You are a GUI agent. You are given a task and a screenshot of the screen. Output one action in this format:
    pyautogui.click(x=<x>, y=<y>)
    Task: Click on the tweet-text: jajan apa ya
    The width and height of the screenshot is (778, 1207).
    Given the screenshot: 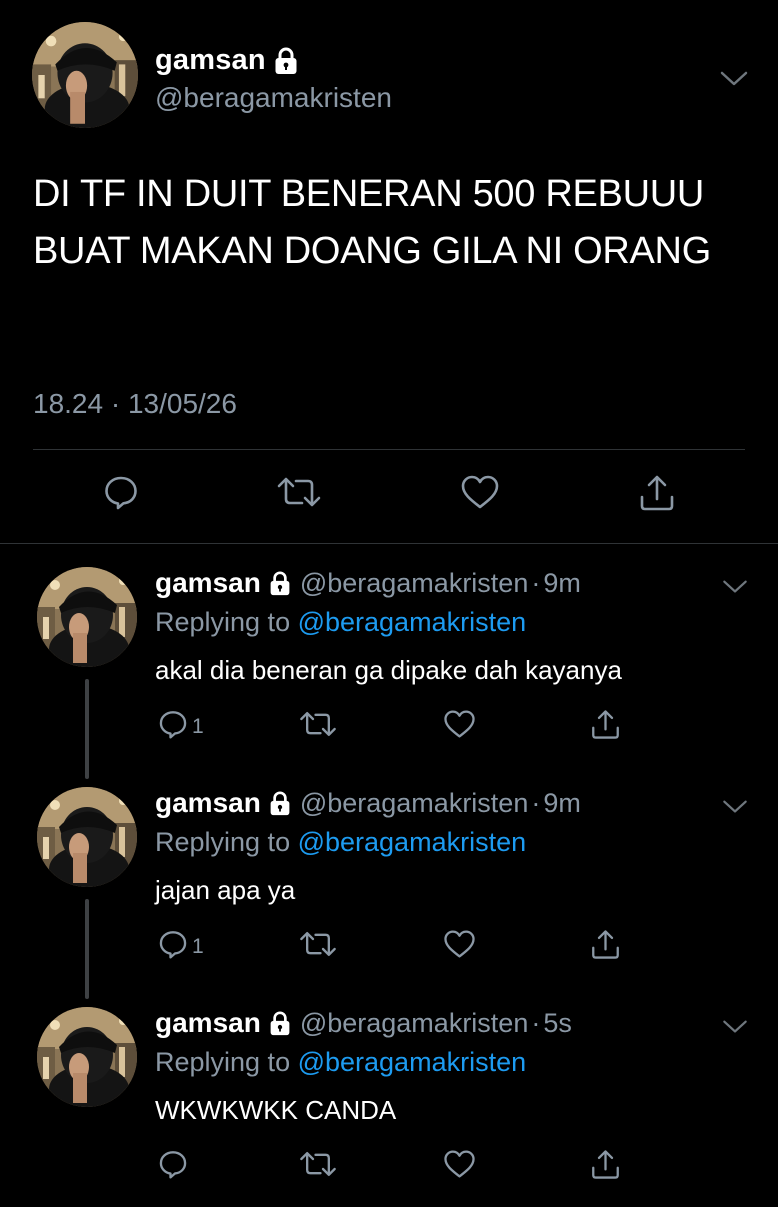 What is the action you would take?
    pyautogui.click(x=225, y=890)
    